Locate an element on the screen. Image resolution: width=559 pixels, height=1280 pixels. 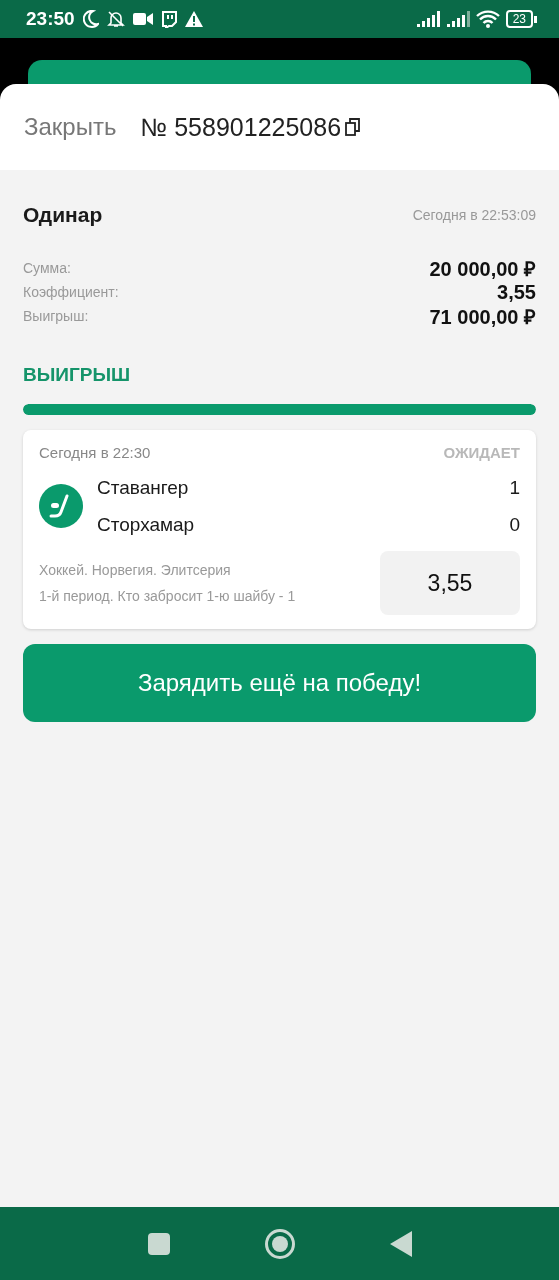
bet-type: Одинар is located at coordinates (63, 215).